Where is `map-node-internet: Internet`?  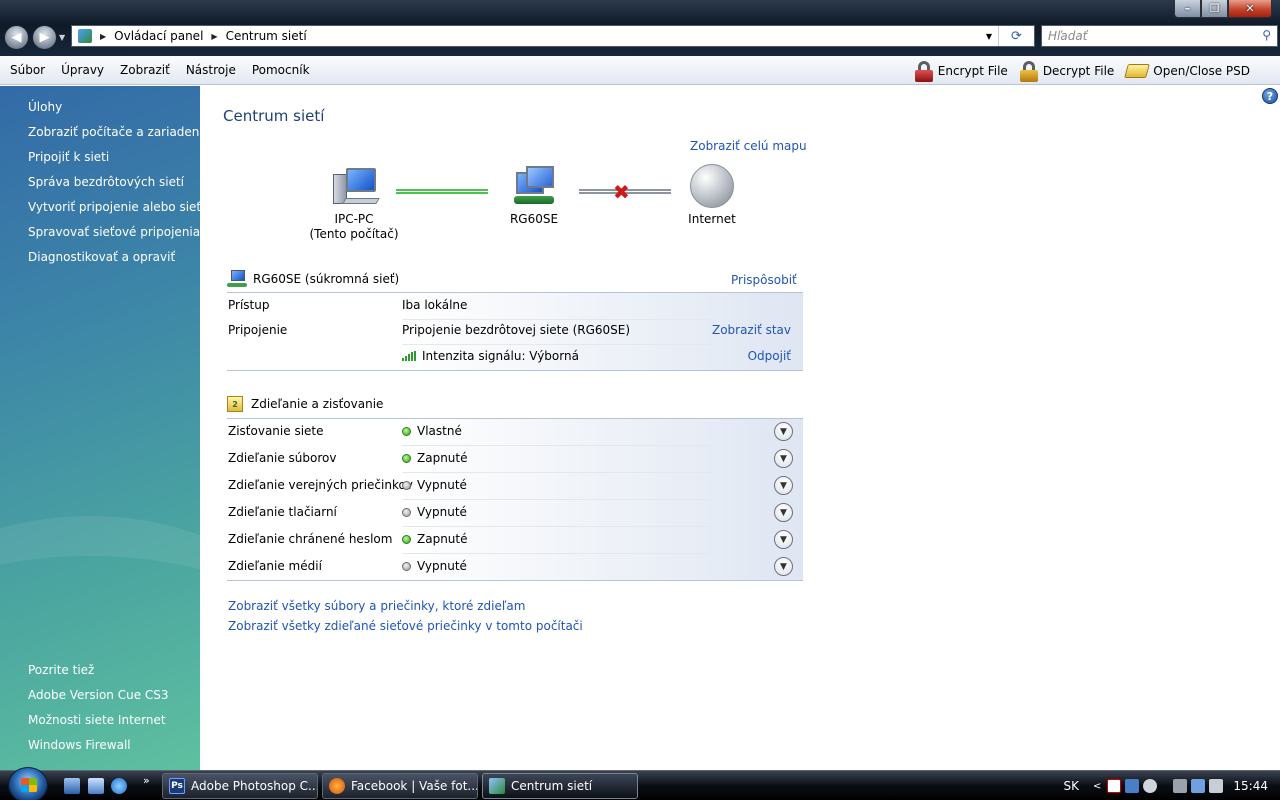 map-node-internet: Internet is located at coordinates (712, 195).